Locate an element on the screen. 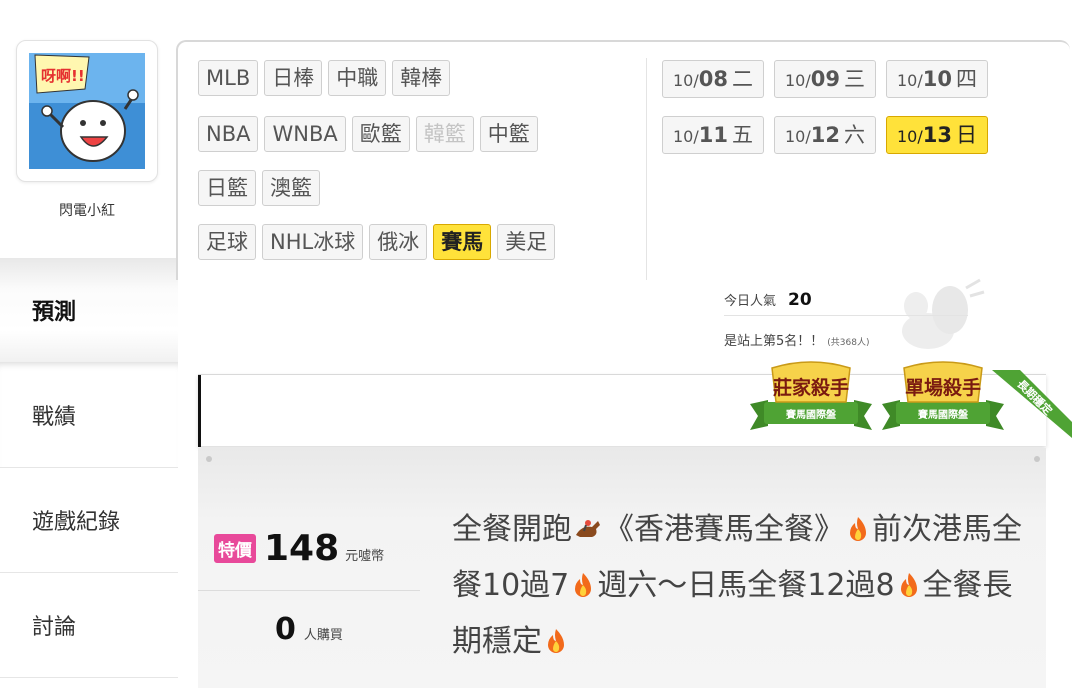  title-part: 週六～日馬全餐12過8 is located at coordinates (746, 585).